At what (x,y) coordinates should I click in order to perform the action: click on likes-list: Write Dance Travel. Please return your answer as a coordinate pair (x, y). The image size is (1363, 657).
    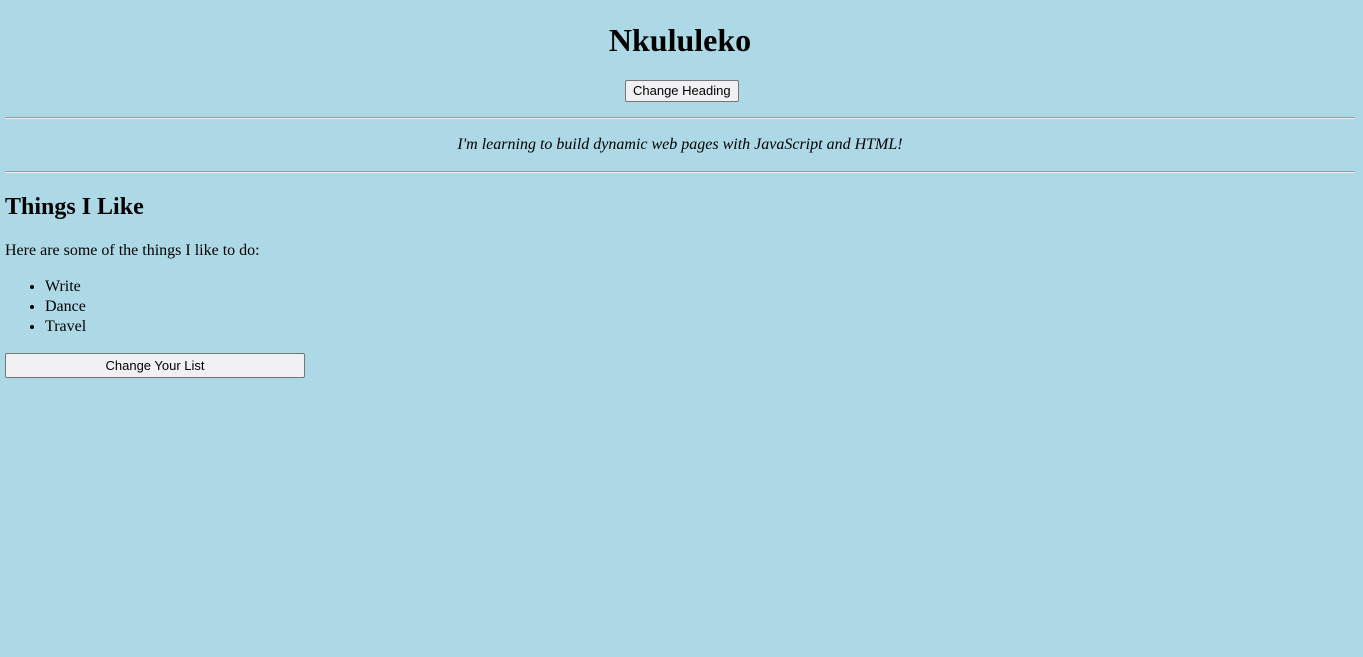
    Looking at the image, I should click on (45, 307).